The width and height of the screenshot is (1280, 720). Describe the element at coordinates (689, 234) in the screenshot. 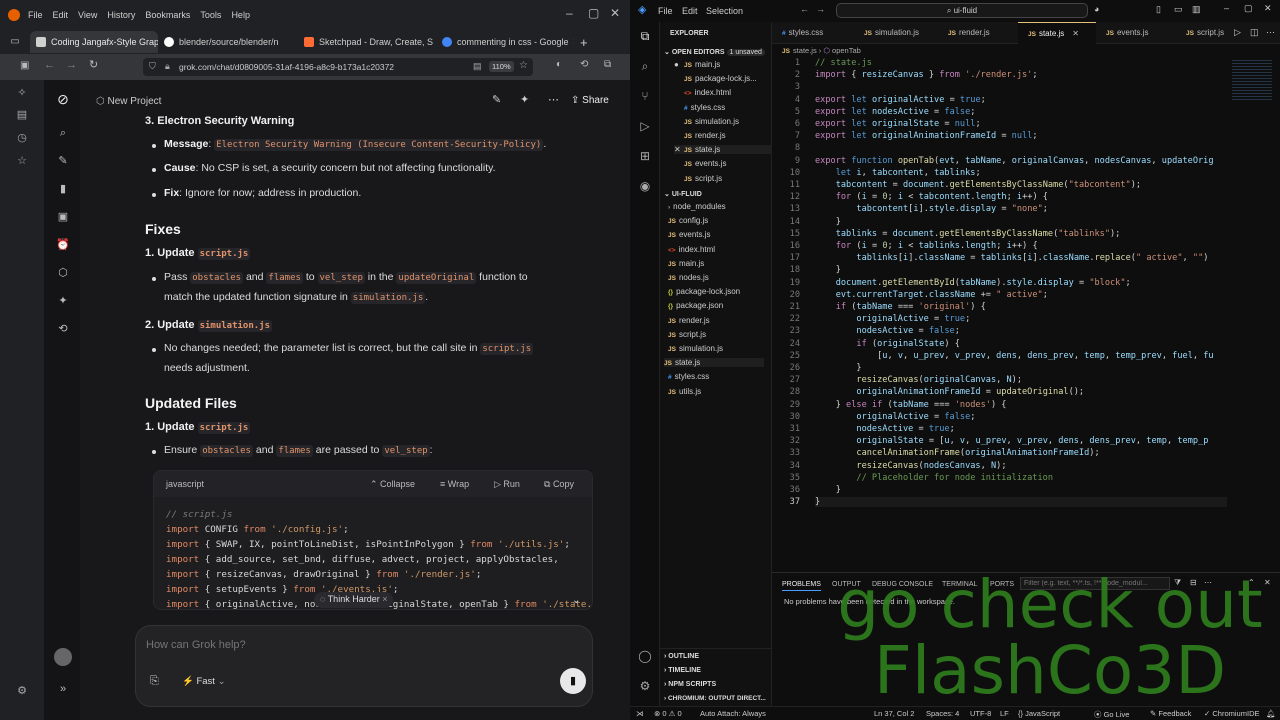

I see `file-tree-item: JS events.js` at that location.